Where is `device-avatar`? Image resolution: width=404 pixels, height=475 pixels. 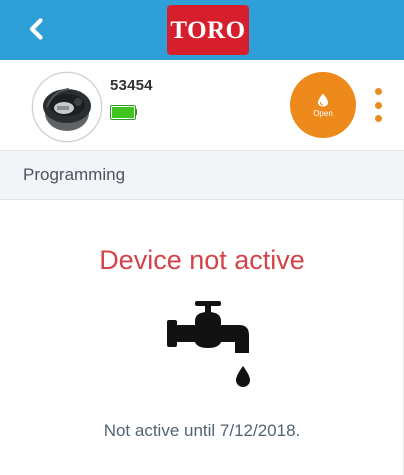
device-avatar is located at coordinates (67, 107).